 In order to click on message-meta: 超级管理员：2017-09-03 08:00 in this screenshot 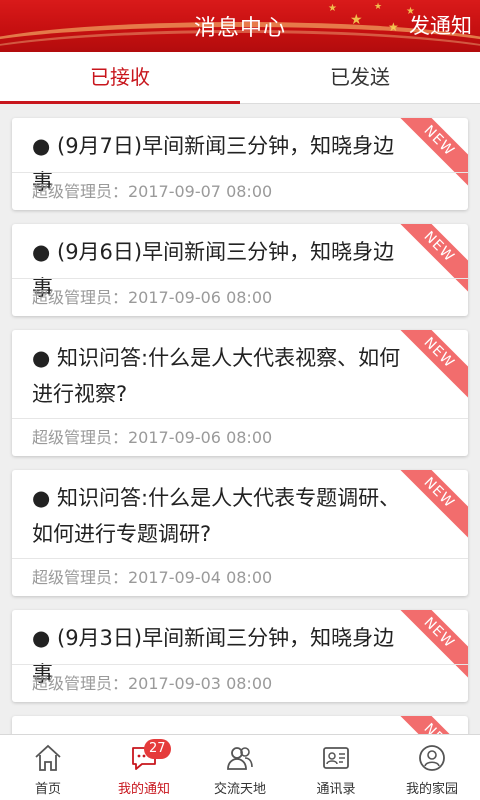, I will do `click(240, 683)`.